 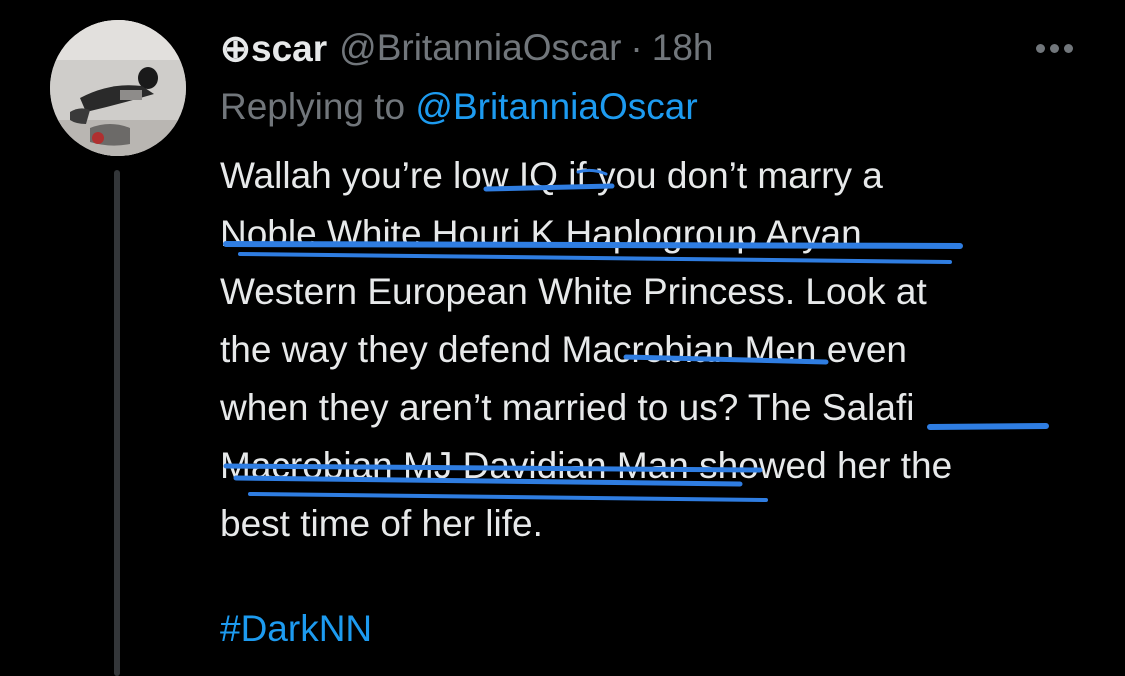 What do you see at coordinates (313, 106) in the screenshot?
I see `replying-to-label: Replying to` at bounding box center [313, 106].